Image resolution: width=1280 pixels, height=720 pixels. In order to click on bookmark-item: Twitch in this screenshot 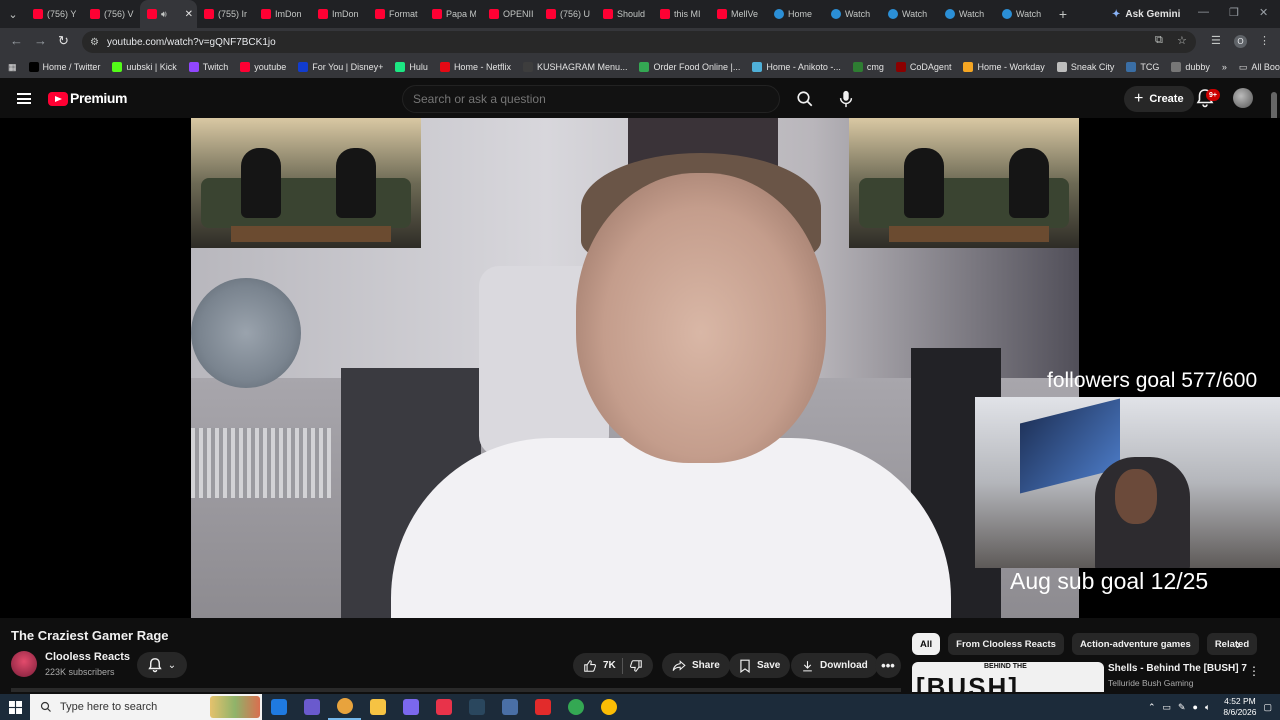, I will do `click(209, 67)`.